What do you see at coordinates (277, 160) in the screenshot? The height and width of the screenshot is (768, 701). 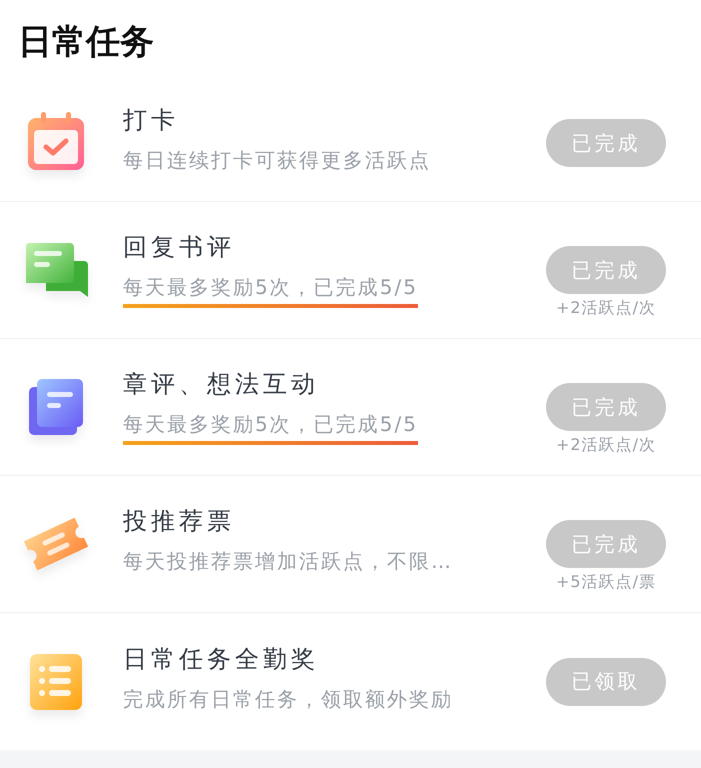 I see `task-description: 每日连续打卡可获得更多活跃点` at bounding box center [277, 160].